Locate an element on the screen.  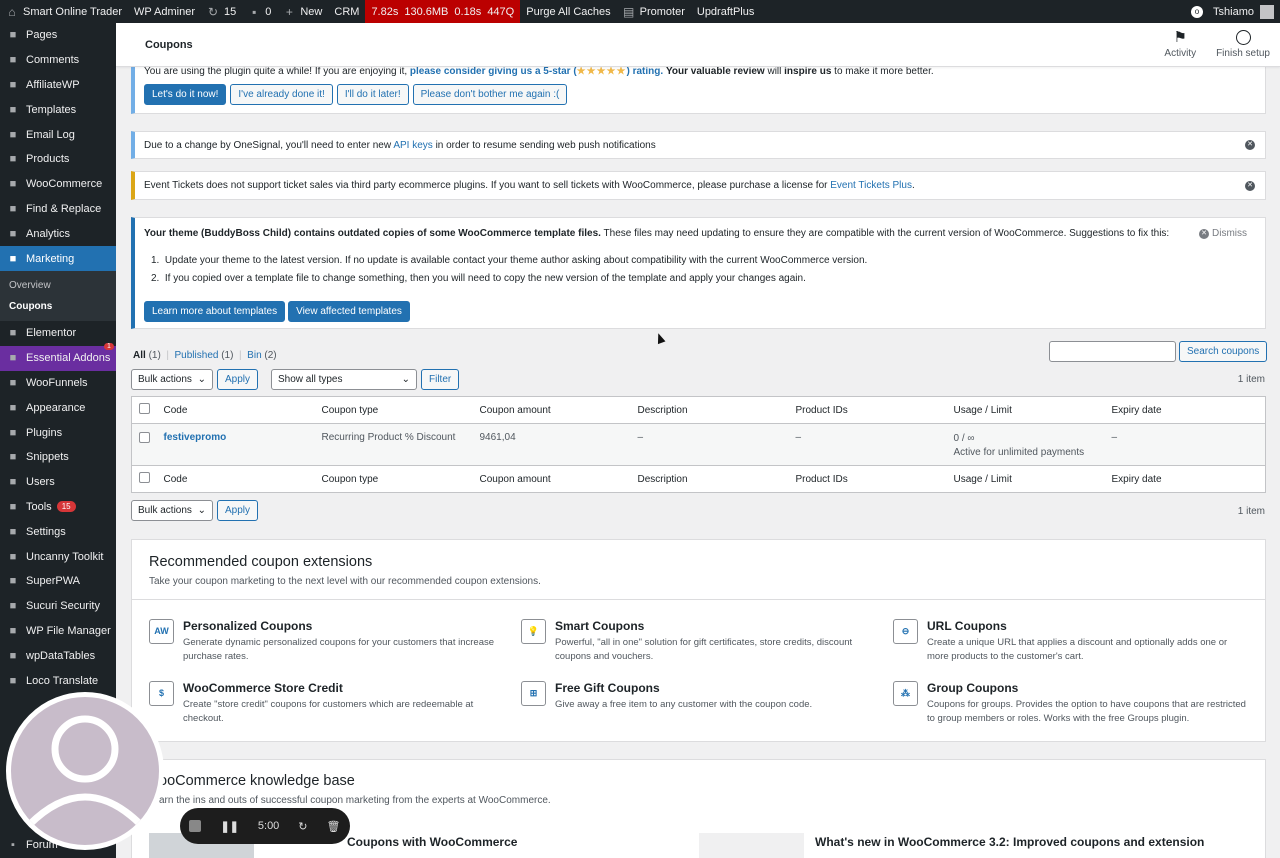
sidebar-item-pages: ■ Pages is located at coordinates (58, 35).